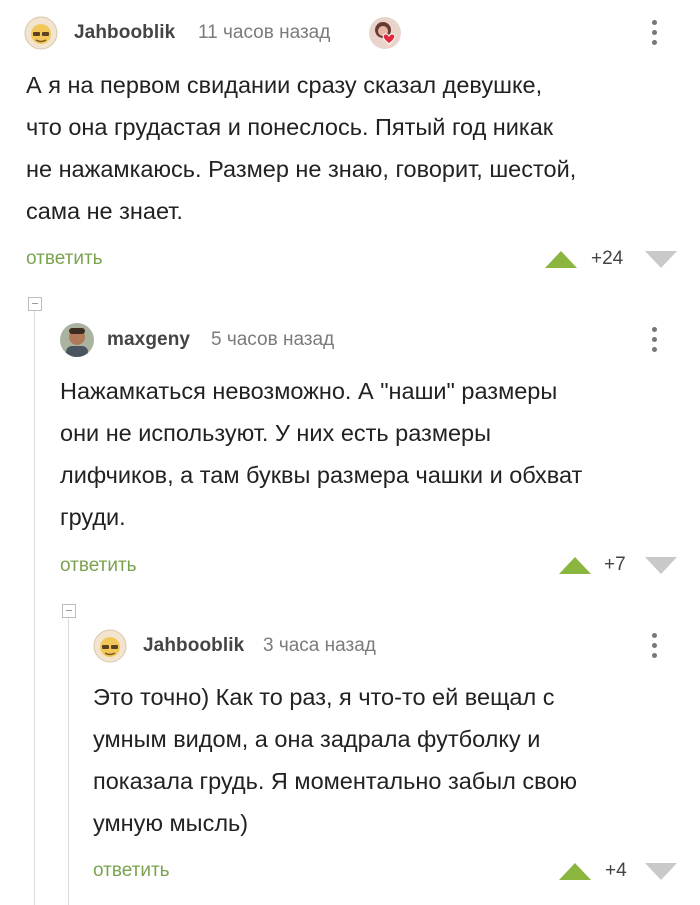 Image resolution: width=700 pixels, height=905 pixels. I want to click on comment-text-line: они не используют. У них есть размеры, so click(276, 433).